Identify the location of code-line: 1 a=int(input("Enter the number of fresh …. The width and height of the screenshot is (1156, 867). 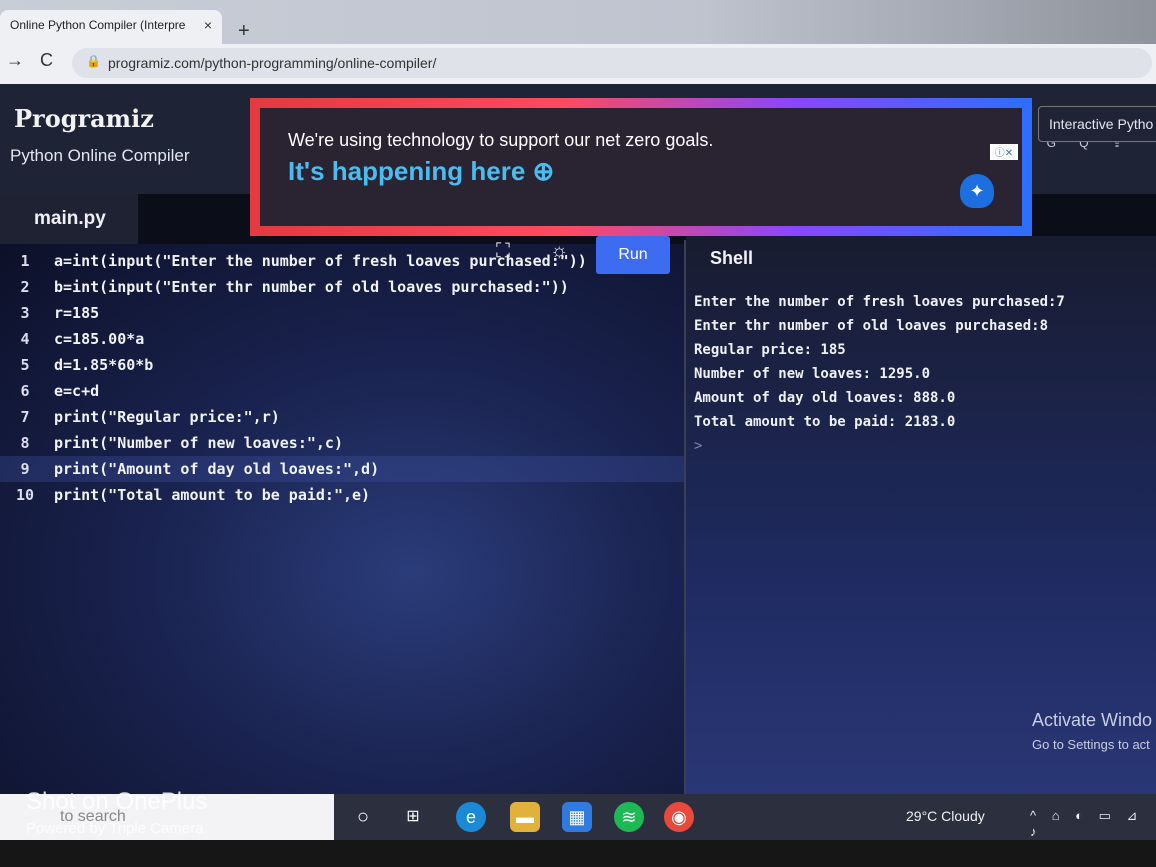
(343, 261).